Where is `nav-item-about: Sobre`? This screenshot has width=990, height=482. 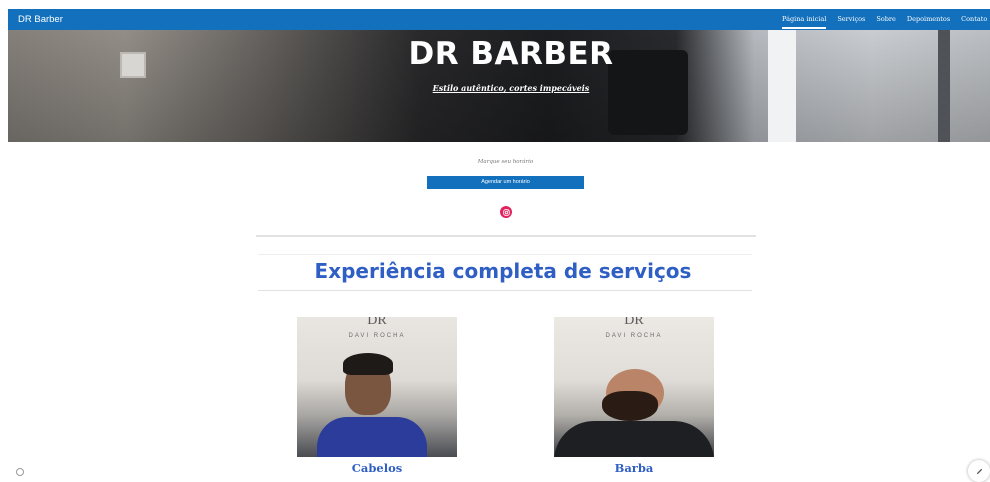 nav-item-about: Sobre is located at coordinates (885, 19).